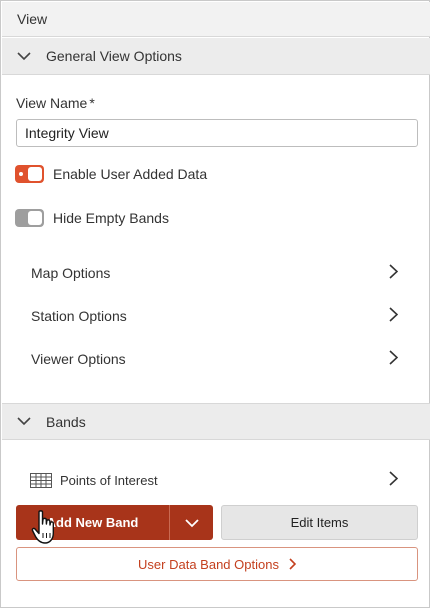  What do you see at coordinates (130, 174) in the screenshot?
I see `enable-user-added-data-label: Enable User Added Data` at bounding box center [130, 174].